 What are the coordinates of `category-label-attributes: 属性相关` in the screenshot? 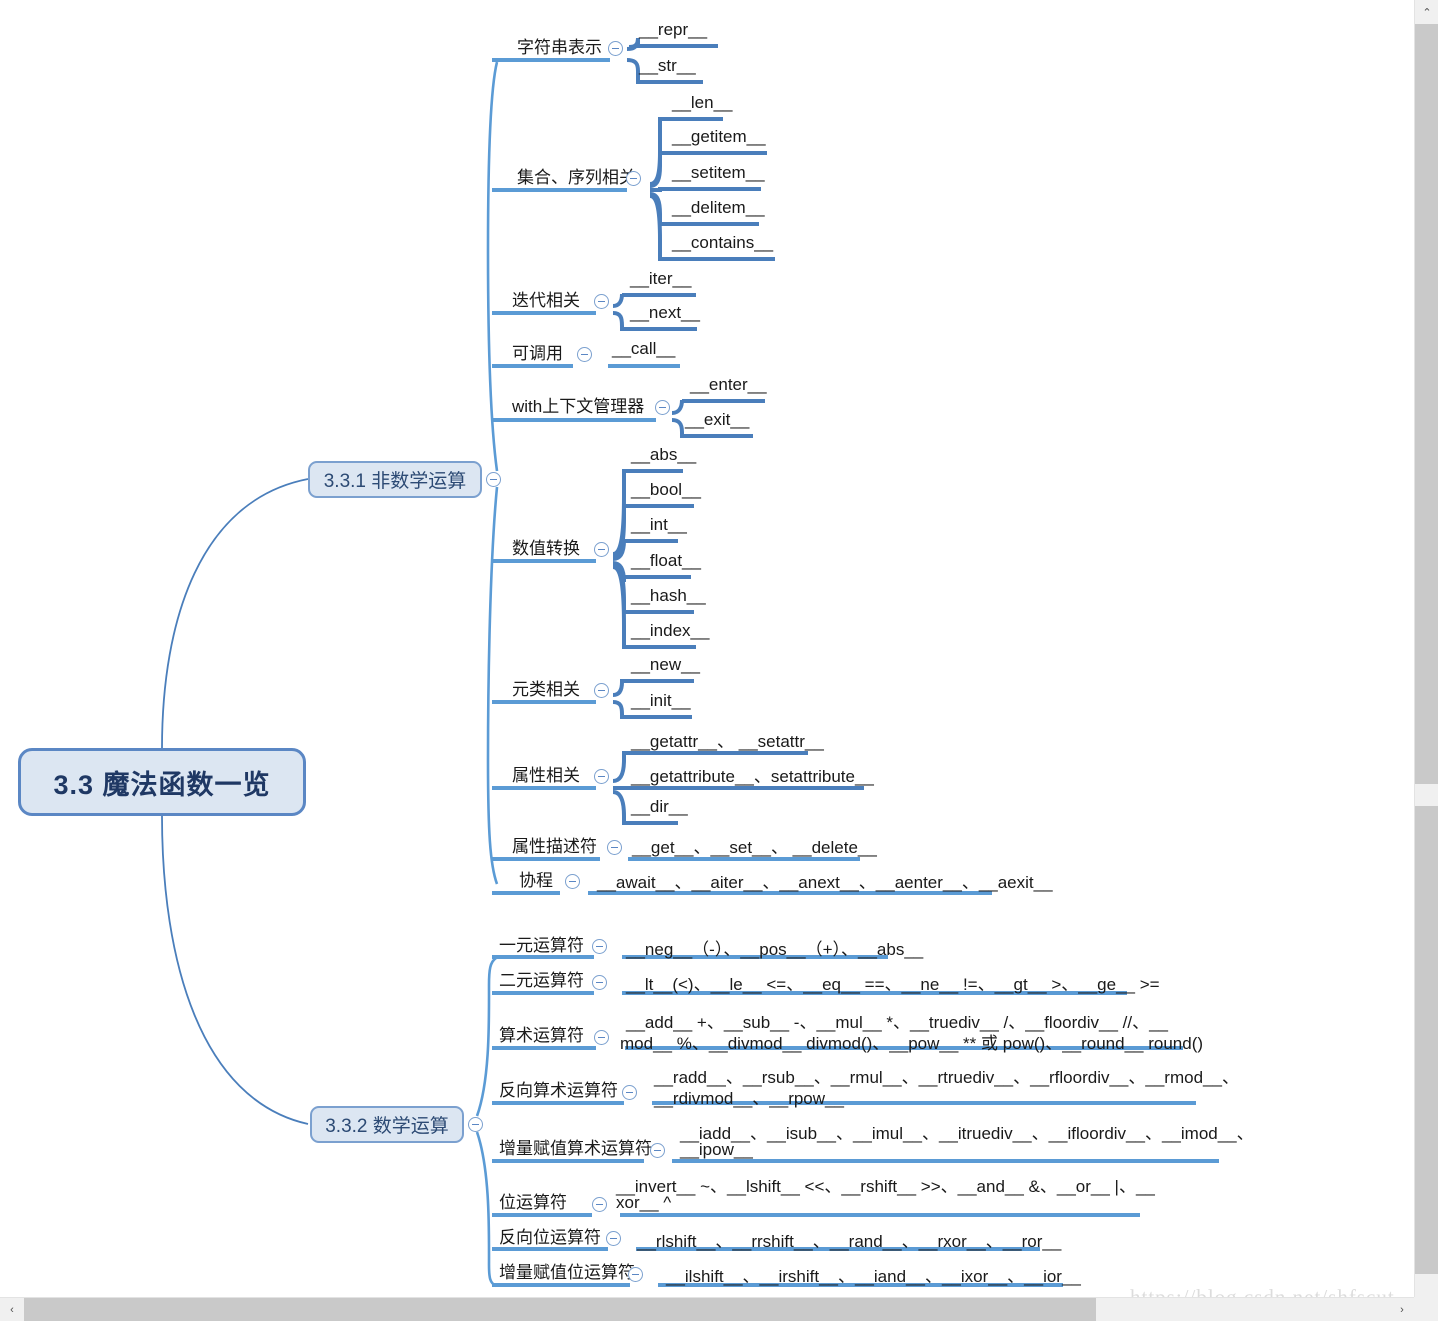 It's located at (546, 775).